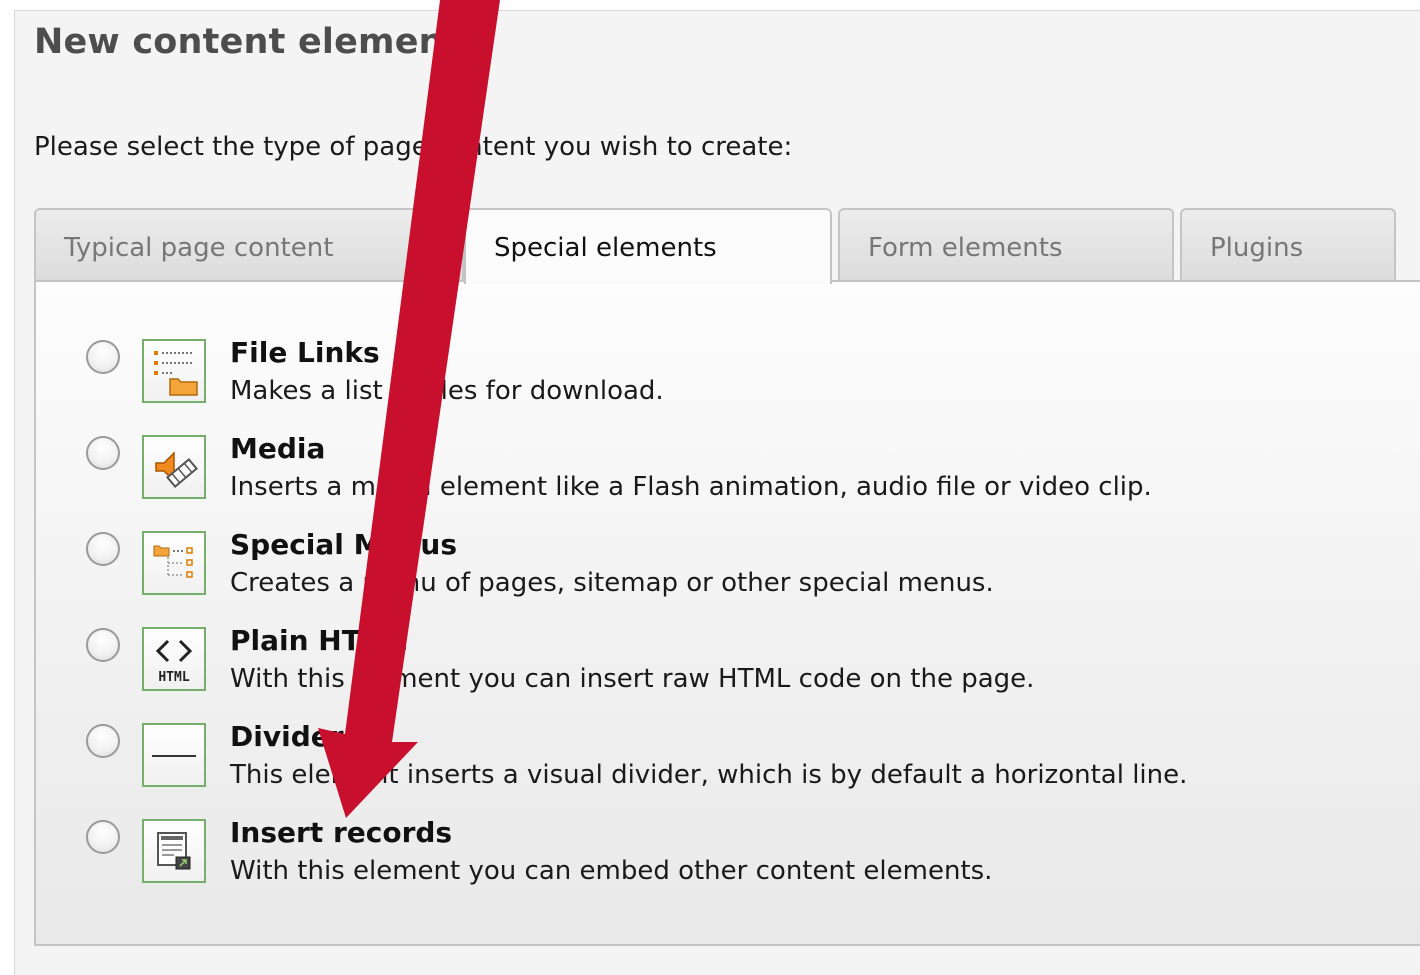  I want to click on element-title: Plain HTML, so click(318, 640).